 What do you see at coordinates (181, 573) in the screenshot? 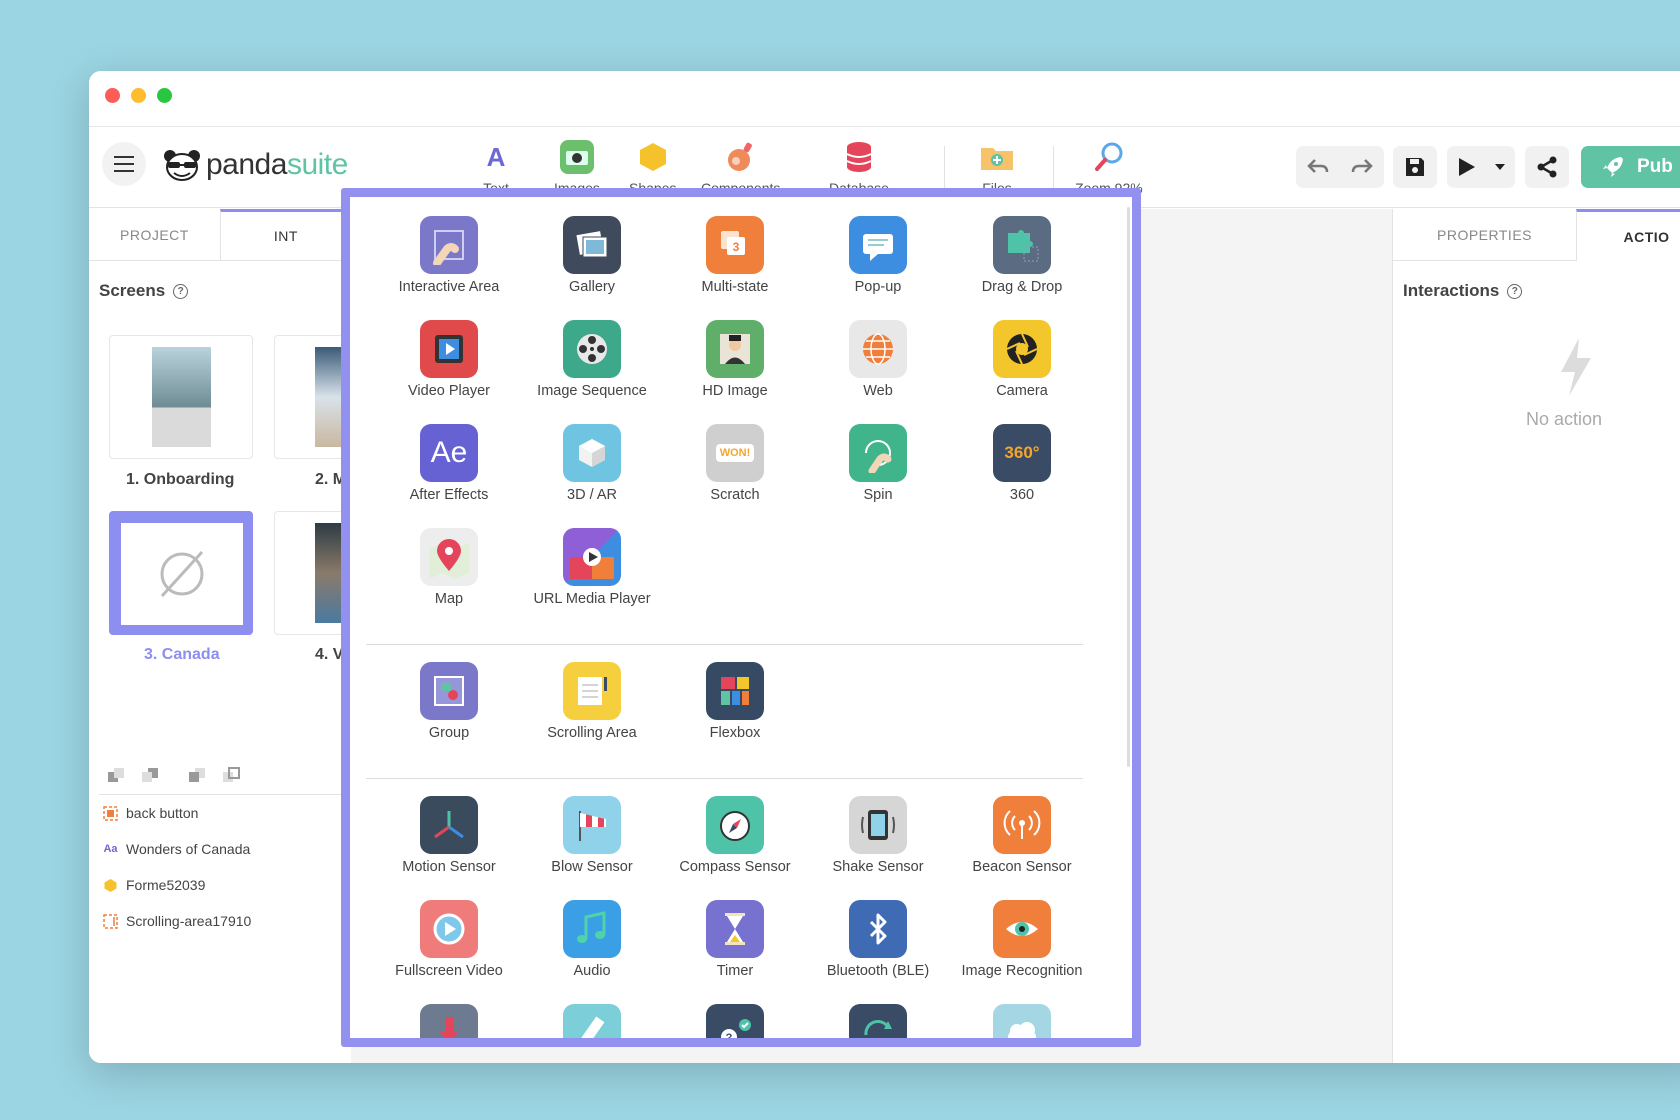
I see `screen-thumb-canada` at bounding box center [181, 573].